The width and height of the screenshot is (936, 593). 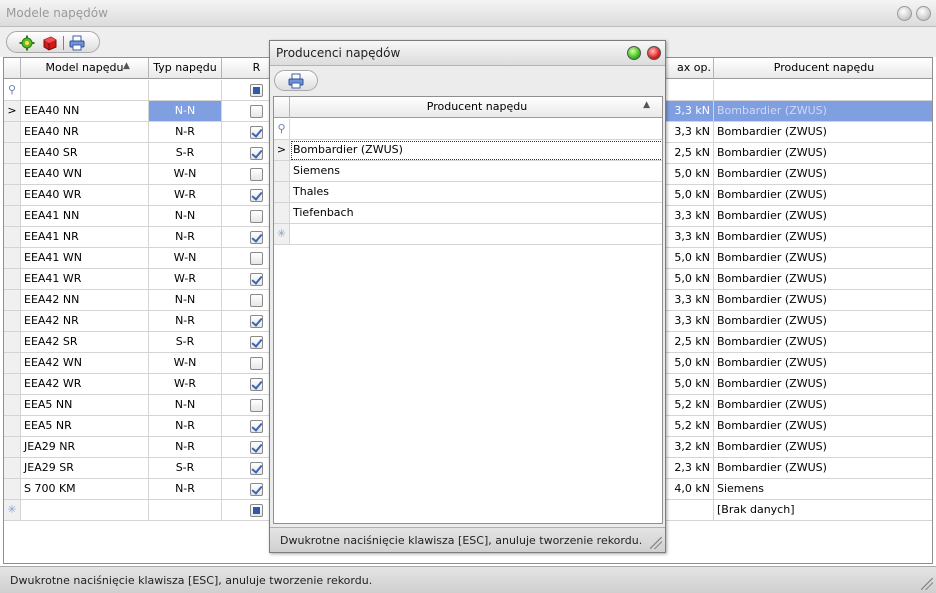 What do you see at coordinates (50, 43) in the screenshot?
I see `red-box-icon` at bounding box center [50, 43].